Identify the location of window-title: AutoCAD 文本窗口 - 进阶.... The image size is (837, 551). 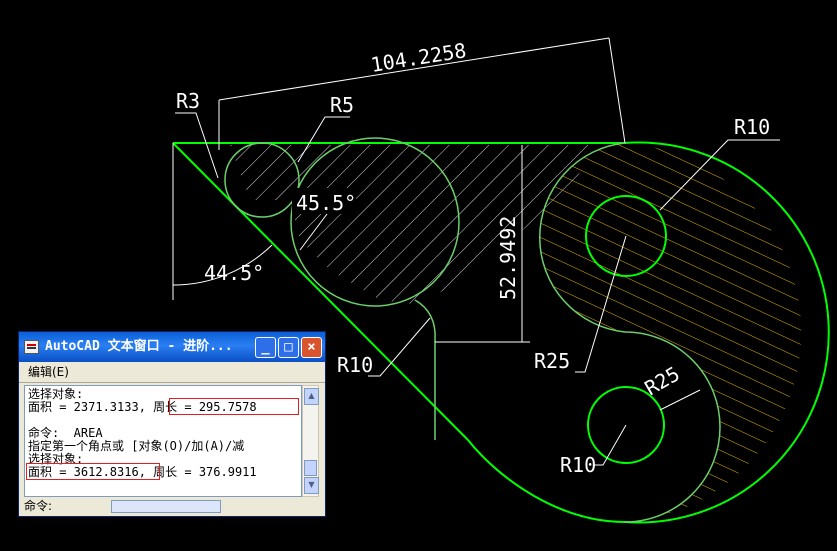
(139, 346).